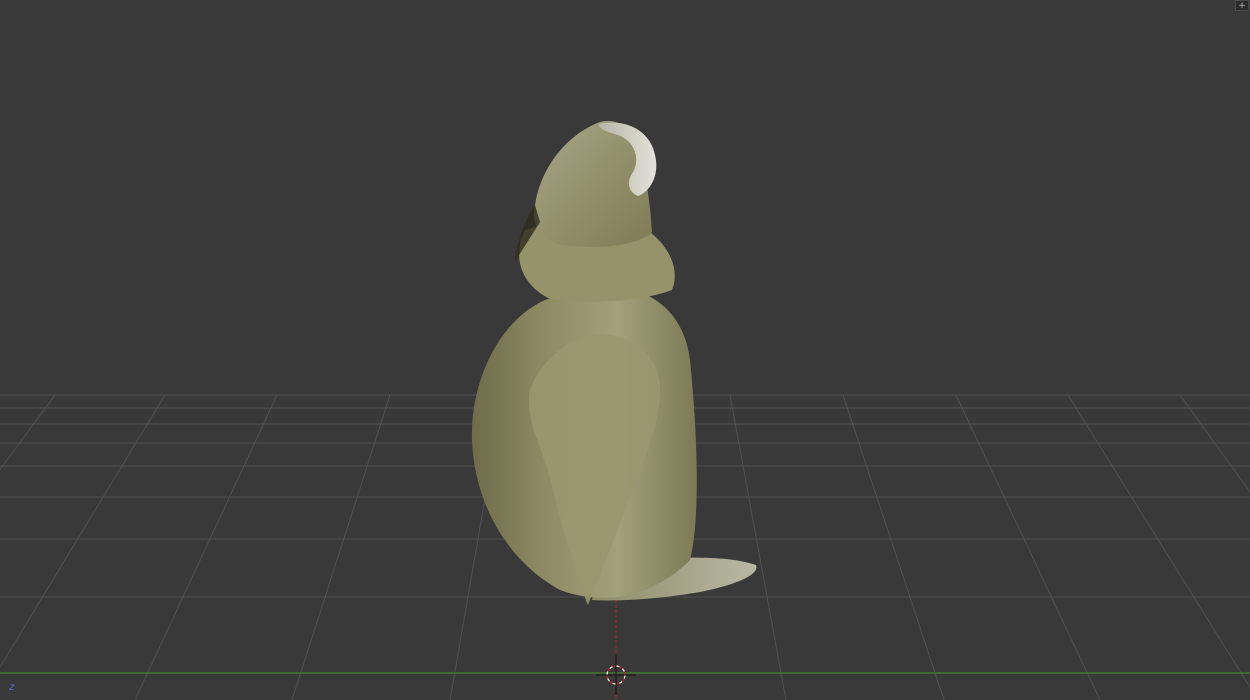 The width and height of the screenshot is (1250, 700). Describe the element at coordinates (1242, 5) in the screenshot. I see `plus-icon: +` at that location.